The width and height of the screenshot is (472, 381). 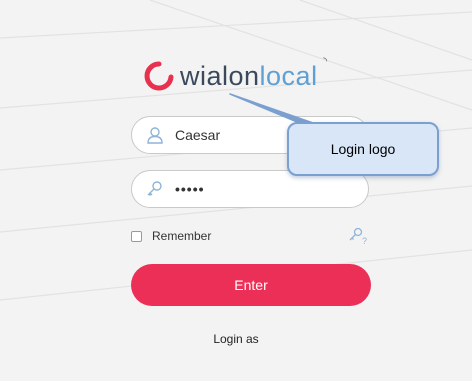 I want to click on remember-control: Remember, so click(x=171, y=236).